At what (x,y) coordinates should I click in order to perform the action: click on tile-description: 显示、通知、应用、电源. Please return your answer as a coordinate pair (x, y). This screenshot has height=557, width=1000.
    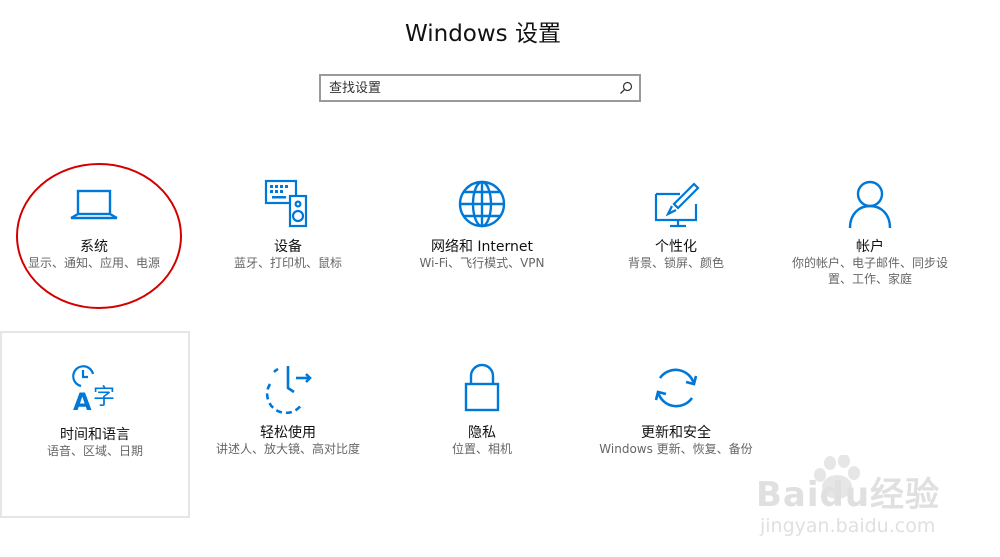
    Looking at the image, I should click on (94, 263).